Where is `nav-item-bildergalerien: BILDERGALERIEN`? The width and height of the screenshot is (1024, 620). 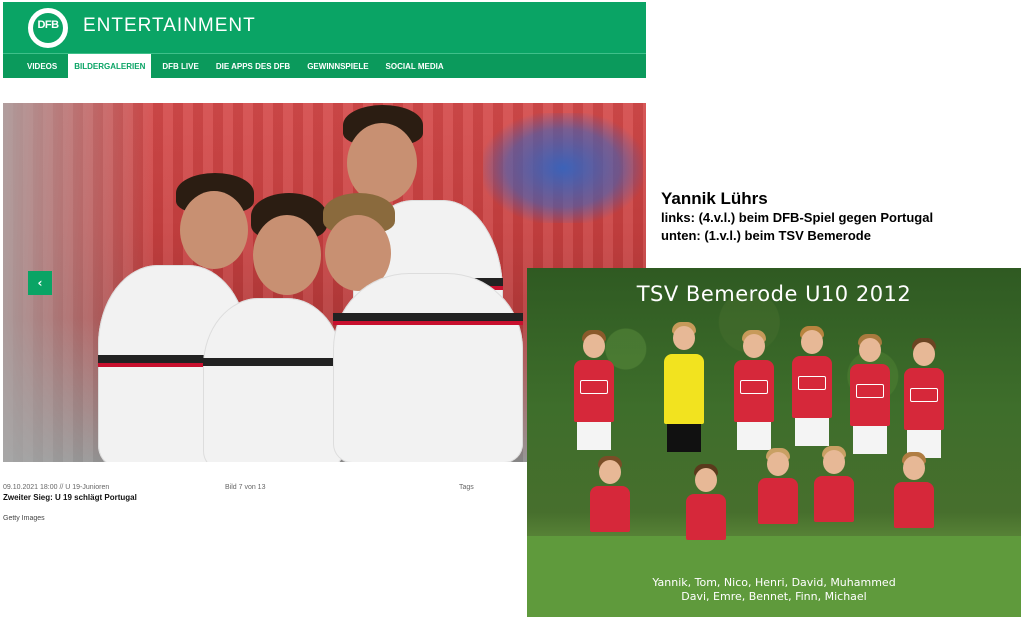 nav-item-bildergalerien: BILDERGALERIEN is located at coordinates (110, 66).